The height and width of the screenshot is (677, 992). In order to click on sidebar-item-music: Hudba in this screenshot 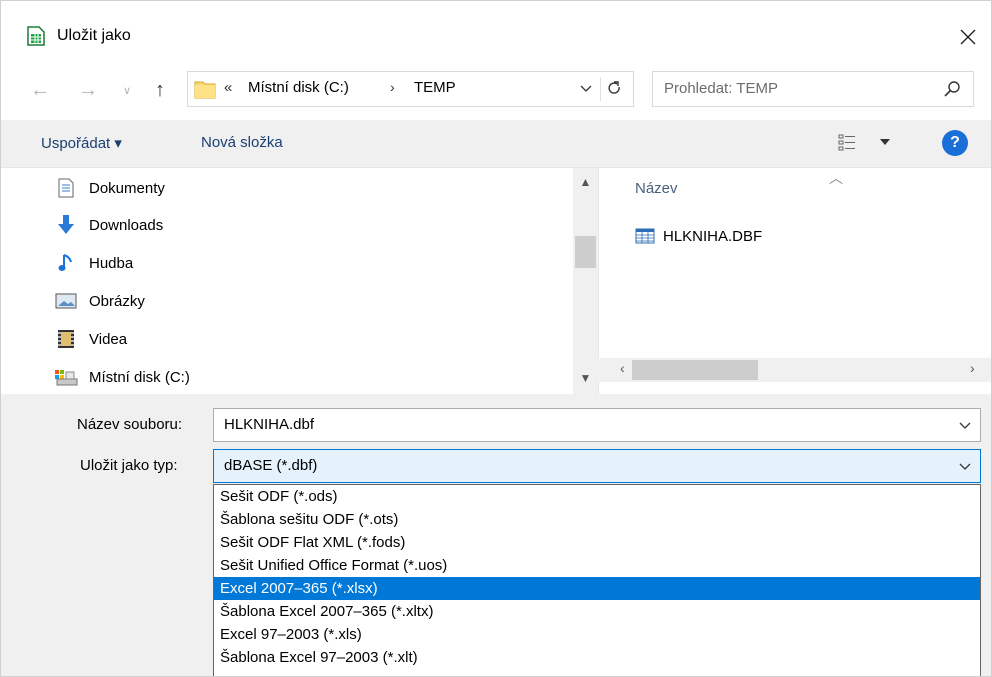, I will do `click(93, 263)`.